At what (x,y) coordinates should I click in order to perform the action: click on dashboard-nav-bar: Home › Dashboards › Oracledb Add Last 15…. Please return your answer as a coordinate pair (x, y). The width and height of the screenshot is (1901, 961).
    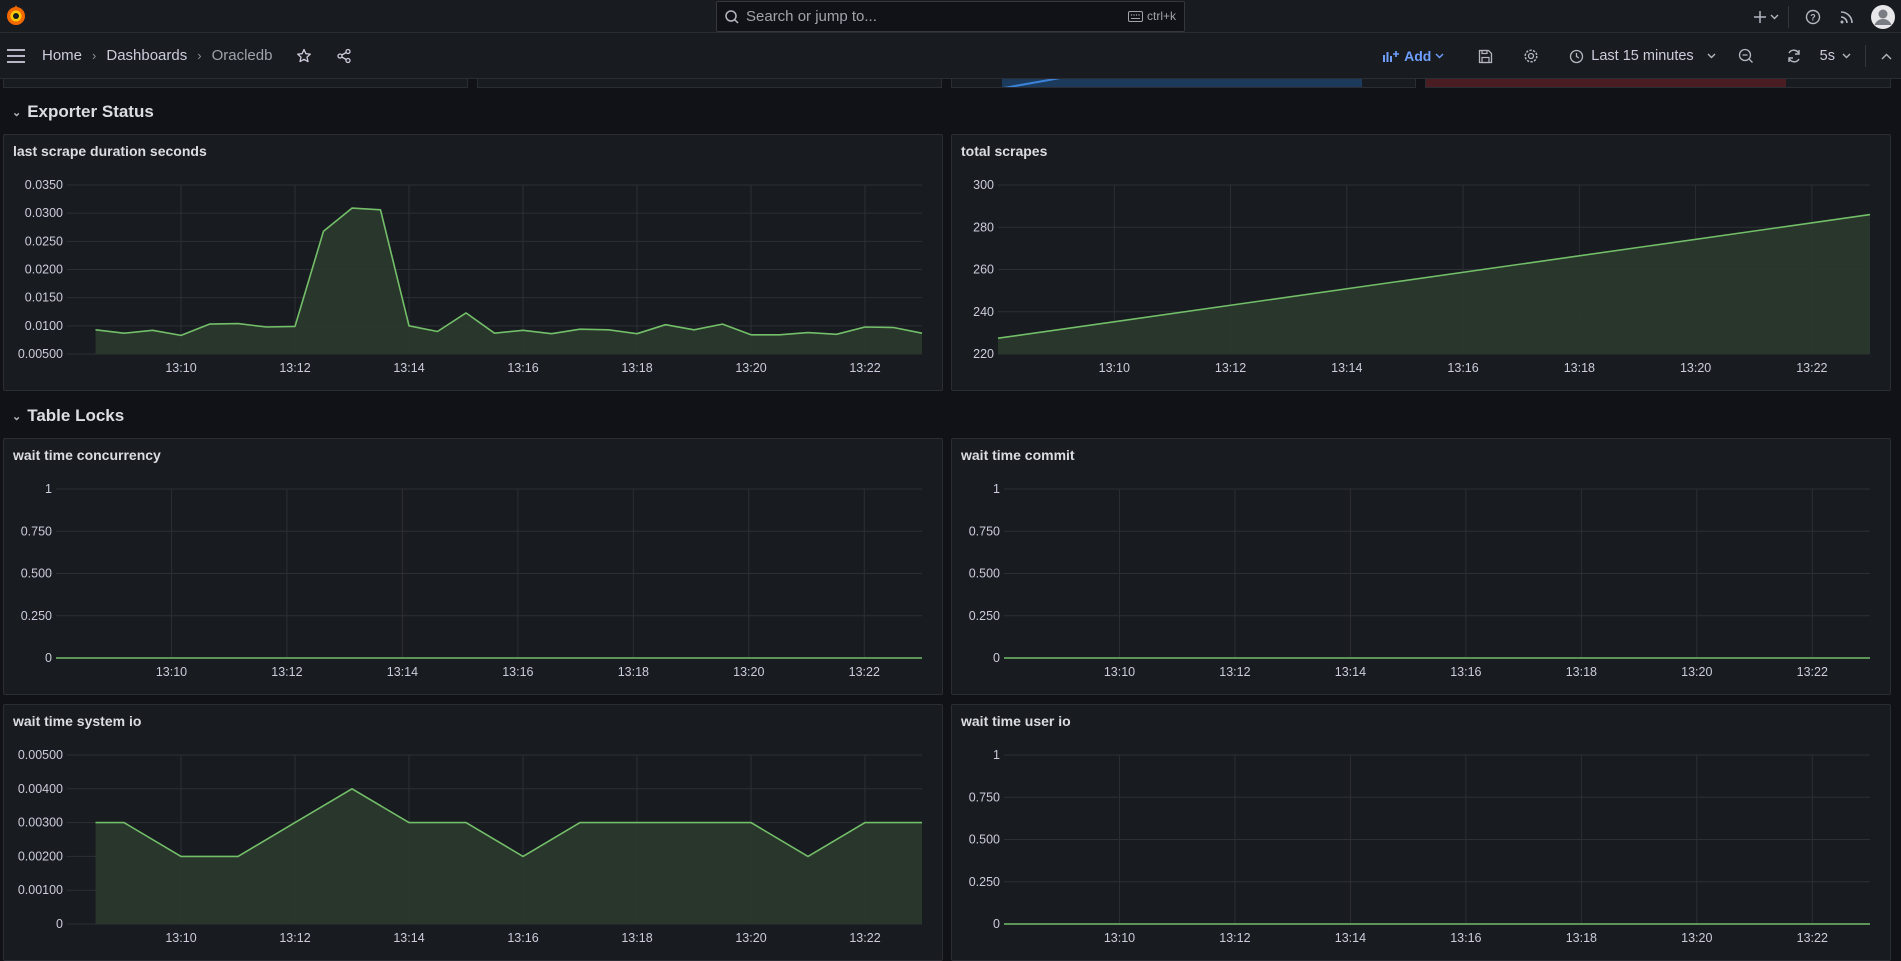
    Looking at the image, I should click on (950, 56).